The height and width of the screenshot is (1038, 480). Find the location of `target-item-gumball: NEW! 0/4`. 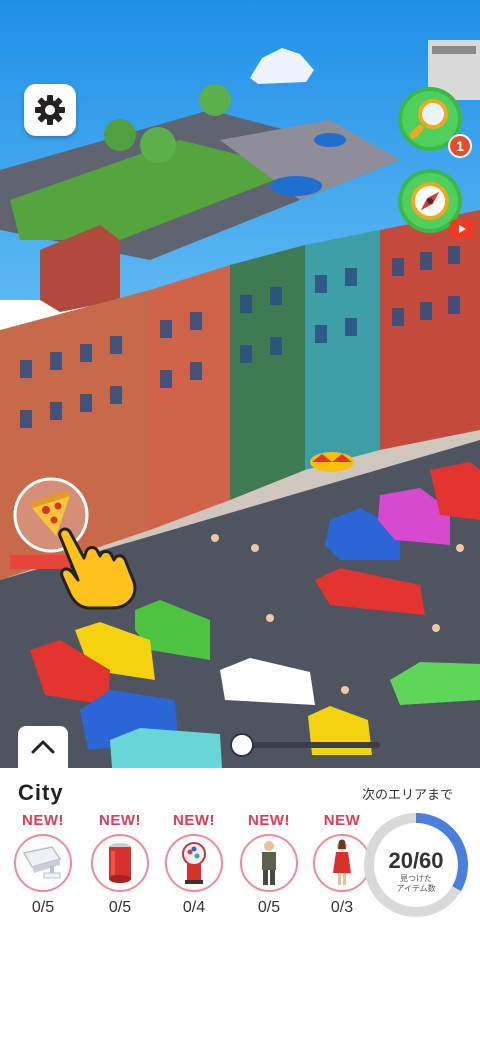

target-item-gumball: NEW! 0/4 is located at coordinates (194, 864).